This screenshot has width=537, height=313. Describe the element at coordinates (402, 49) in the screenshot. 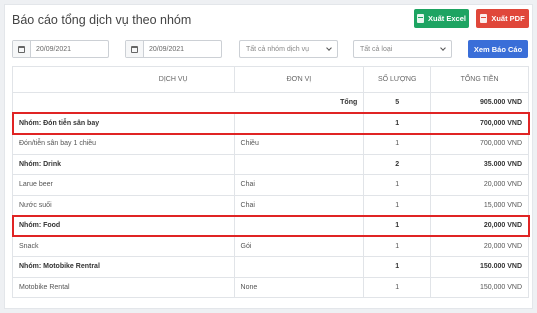

I see `type-select: Tất cả loại` at that location.